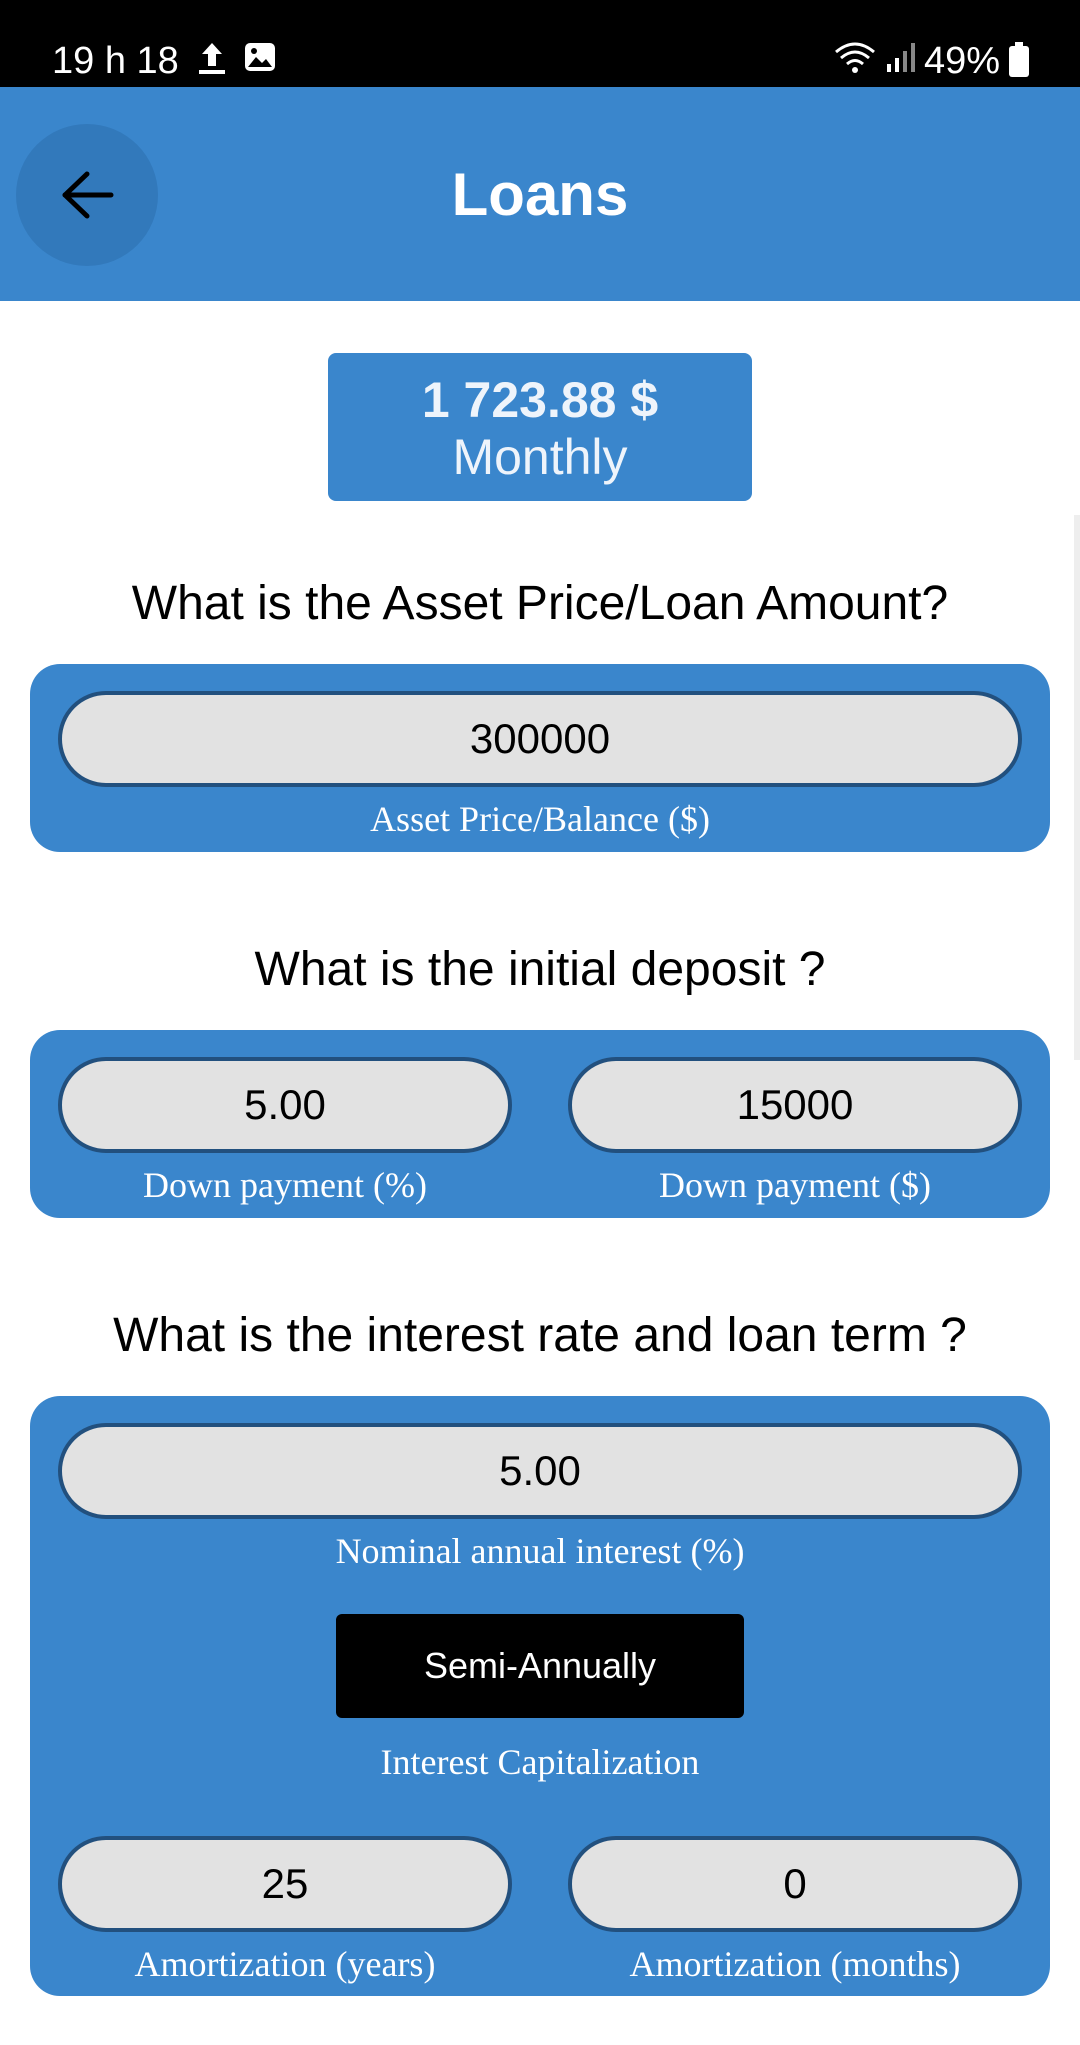  Describe the element at coordinates (903, 59) in the screenshot. I see `signal-icon` at that location.